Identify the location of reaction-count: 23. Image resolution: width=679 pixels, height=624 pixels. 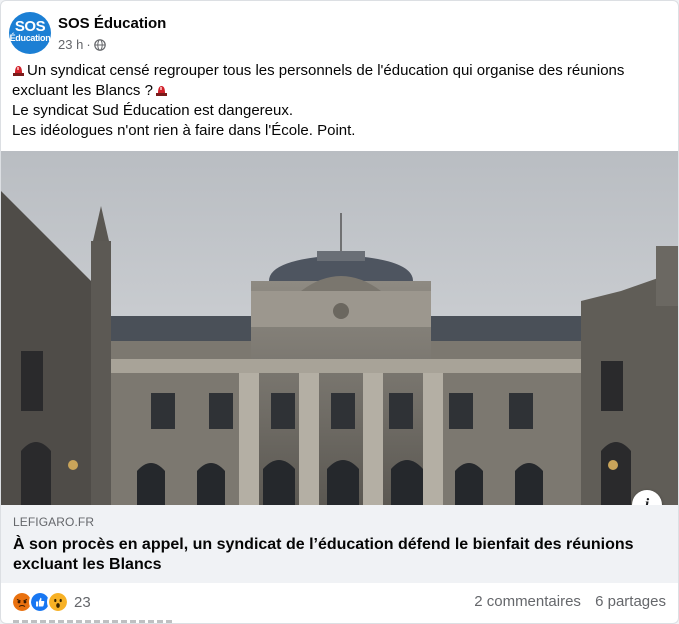
(82, 602).